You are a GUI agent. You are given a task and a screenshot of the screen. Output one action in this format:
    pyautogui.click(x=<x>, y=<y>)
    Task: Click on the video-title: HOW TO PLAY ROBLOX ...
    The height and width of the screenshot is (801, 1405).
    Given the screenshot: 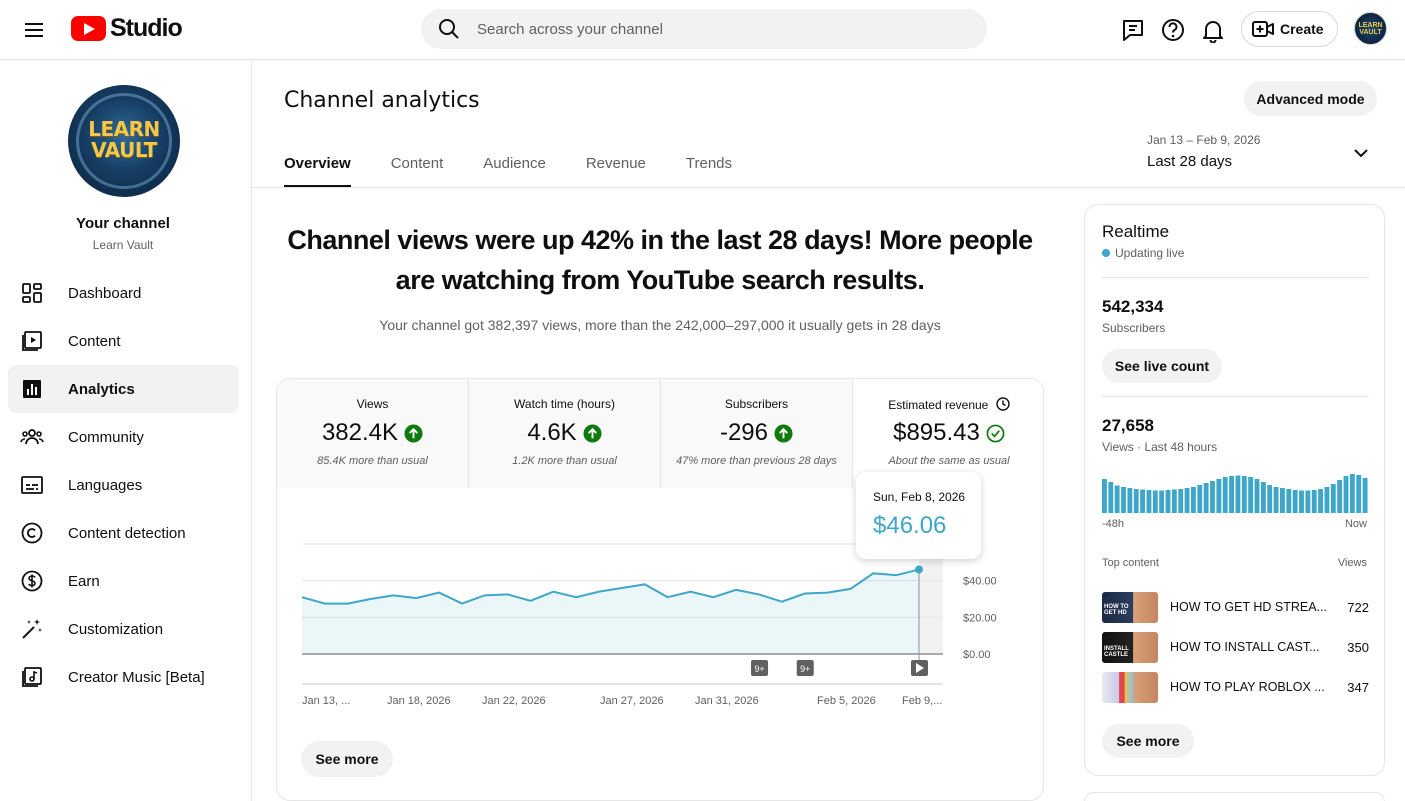 What is the action you would take?
    pyautogui.click(x=1247, y=687)
    